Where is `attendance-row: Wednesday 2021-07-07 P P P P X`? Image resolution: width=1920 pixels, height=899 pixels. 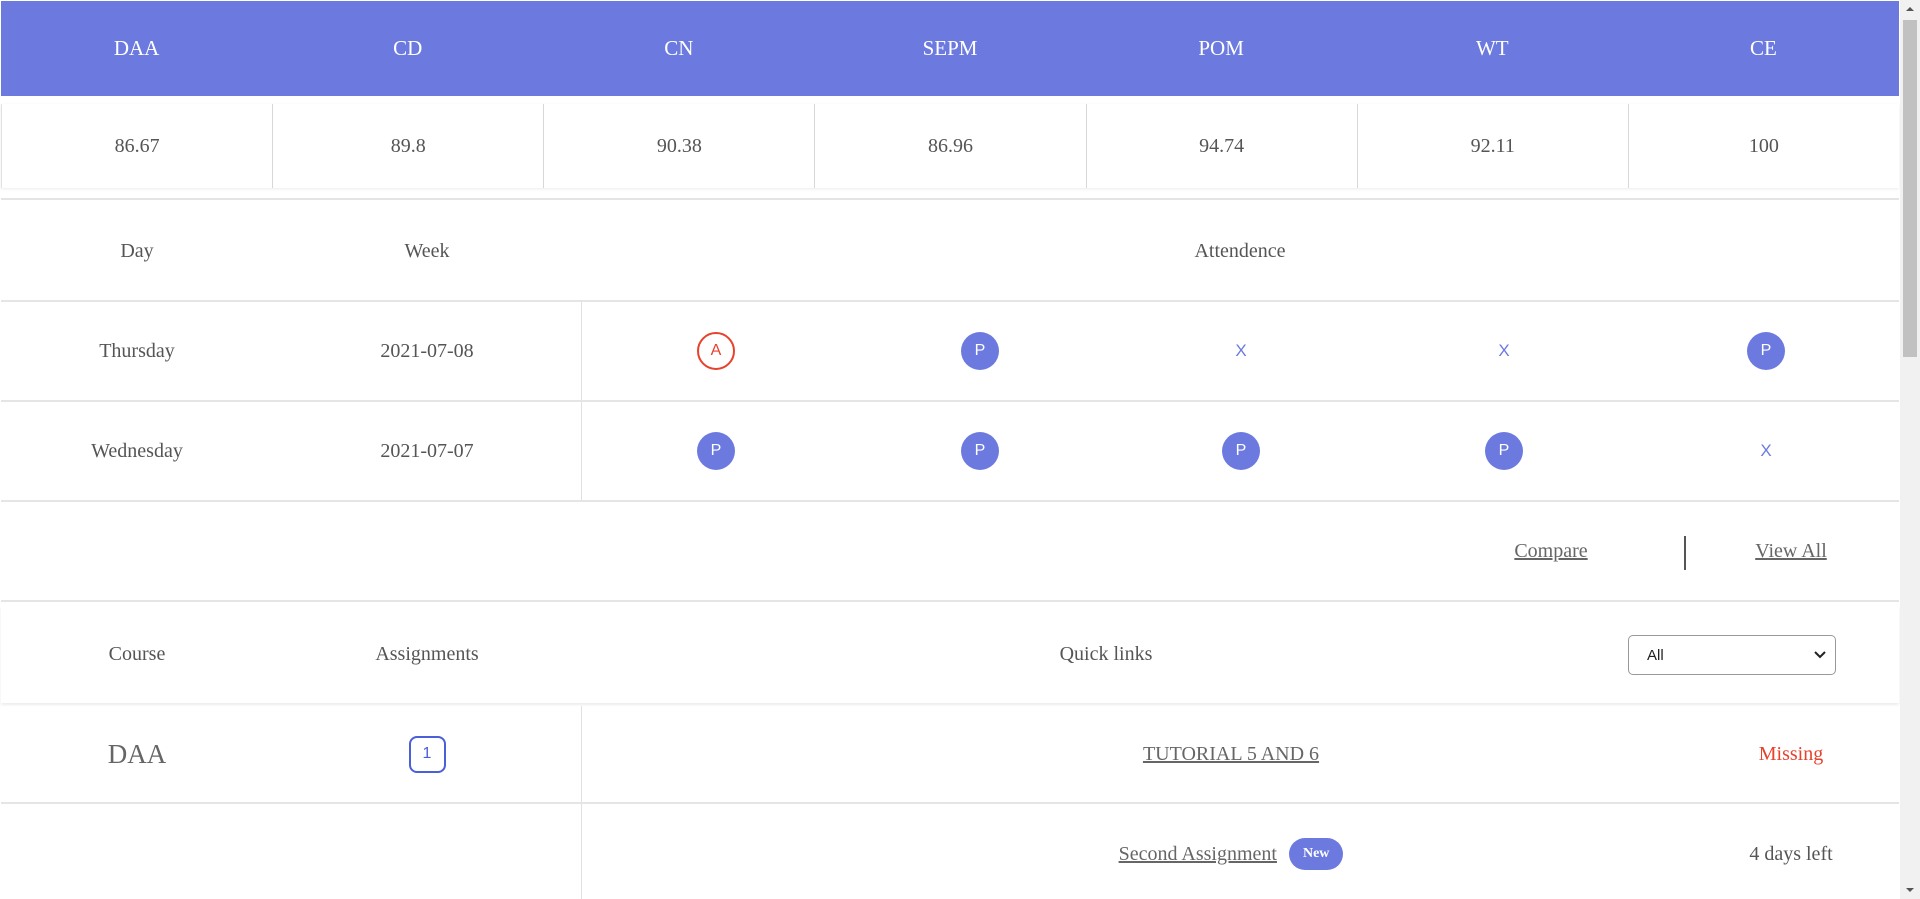
attendance-row: Wednesday 2021-07-07 P P P P X is located at coordinates (950, 452).